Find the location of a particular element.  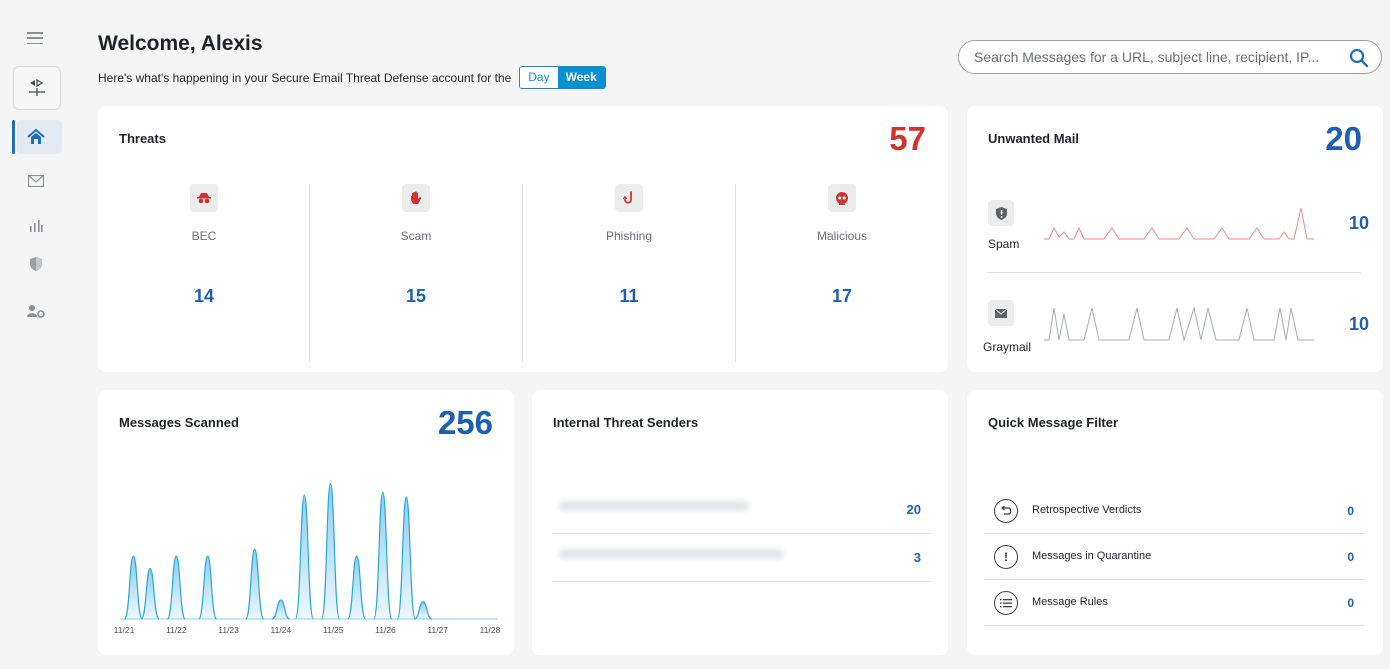

period-day-button: Day is located at coordinates (539, 77).